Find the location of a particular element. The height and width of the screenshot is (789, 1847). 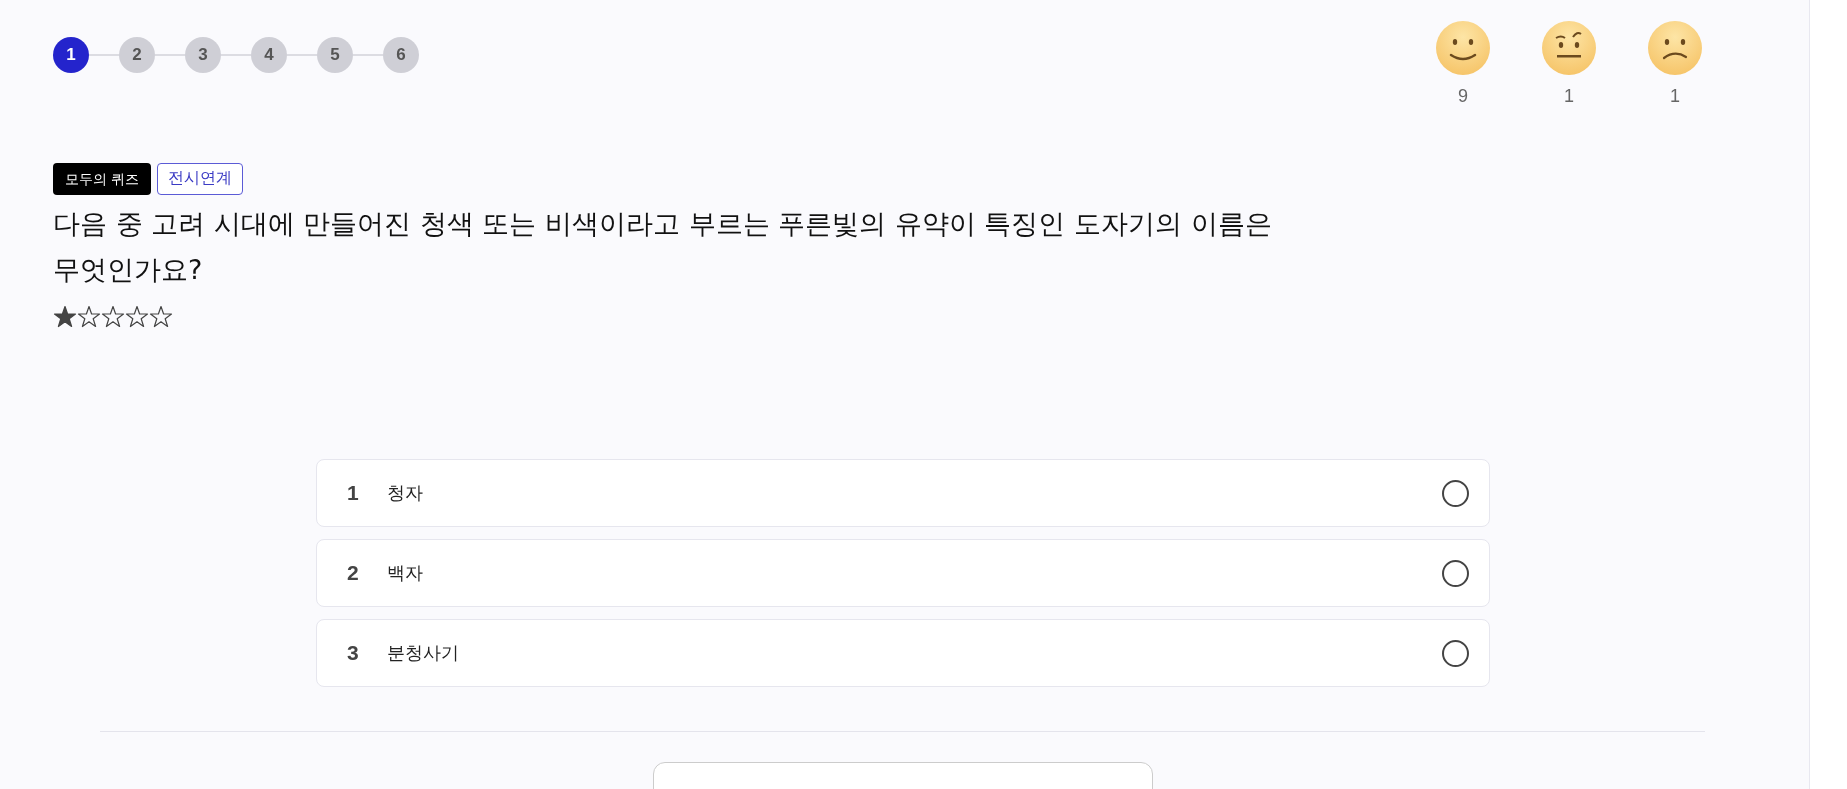

category-tag: 전시연계 is located at coordinates (200, 179).